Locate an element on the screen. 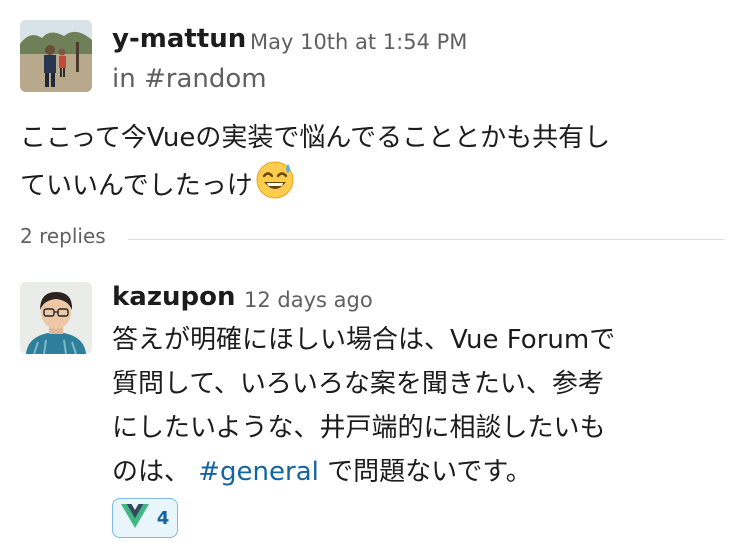  reply-body-line-4-before: のは、 is located at coordinates (155, 472).